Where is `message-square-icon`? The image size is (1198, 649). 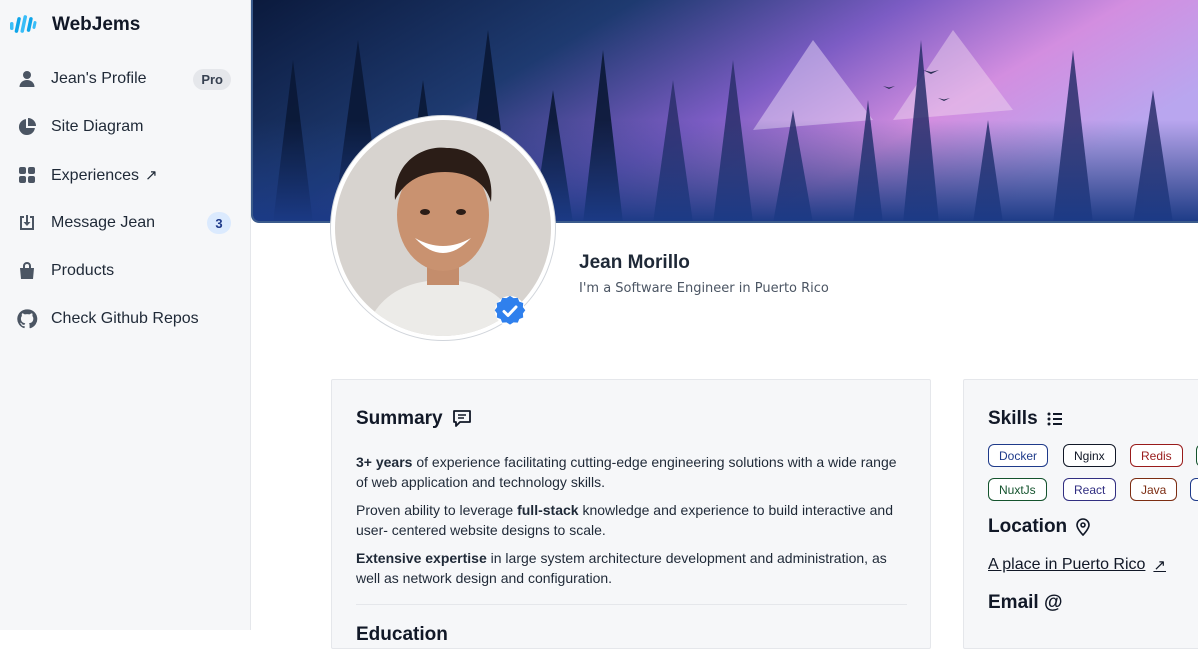
message-square-icon is located at coordinates (462, 419).